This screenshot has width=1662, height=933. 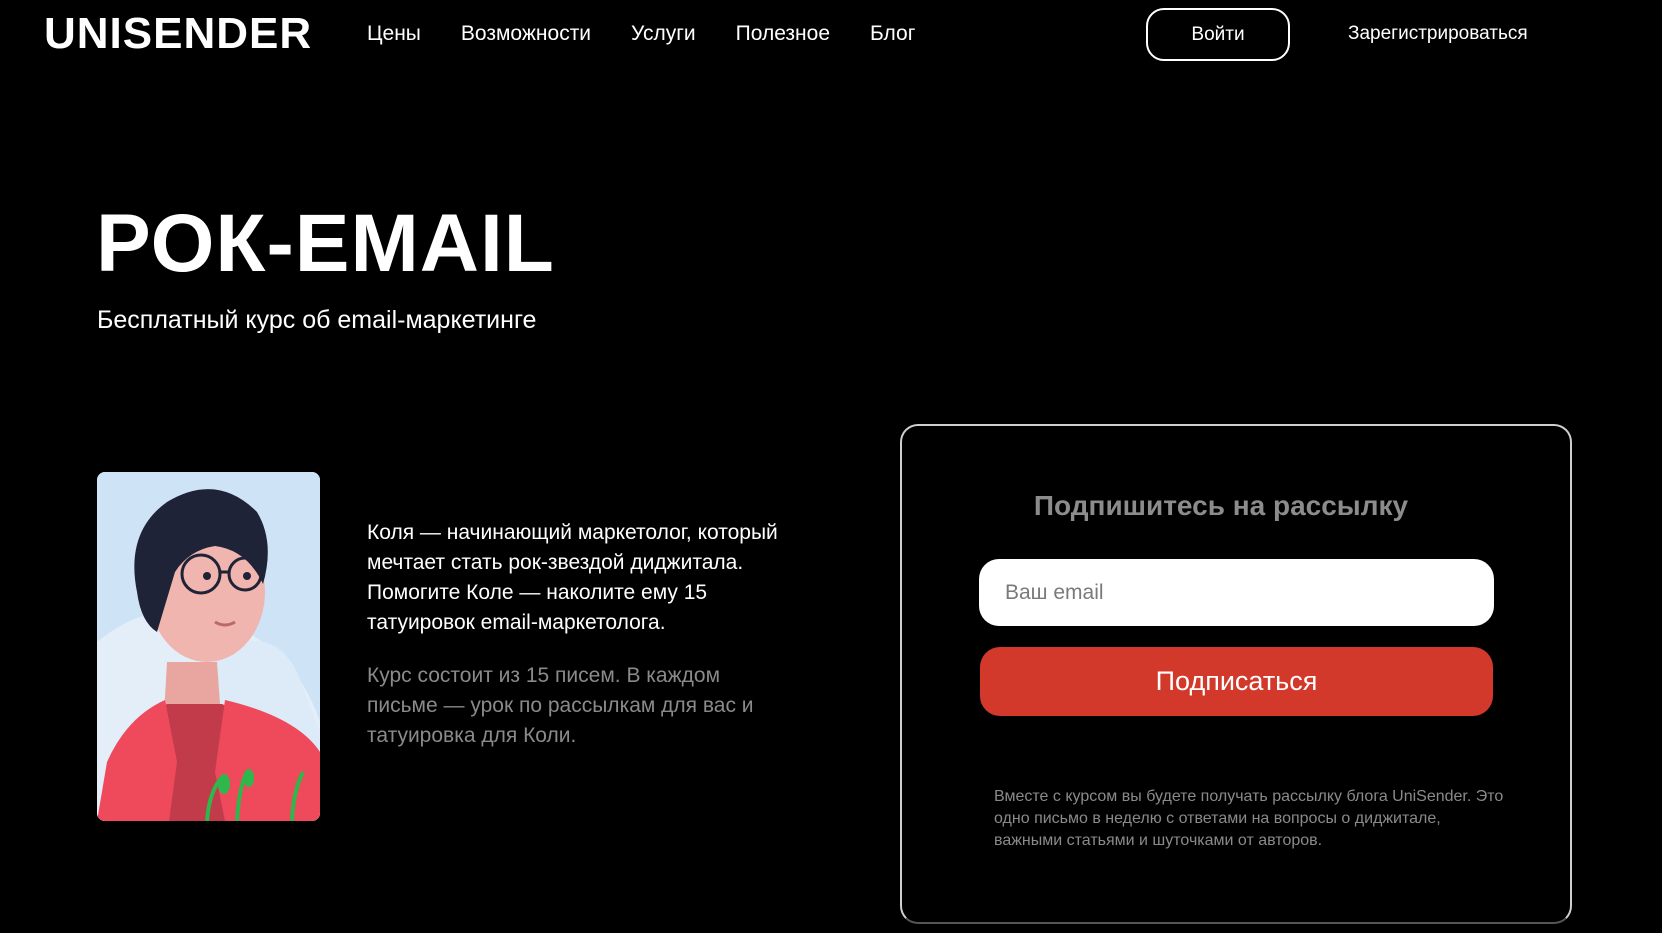 I want to click on email-input, so click(x=1236, y=592).